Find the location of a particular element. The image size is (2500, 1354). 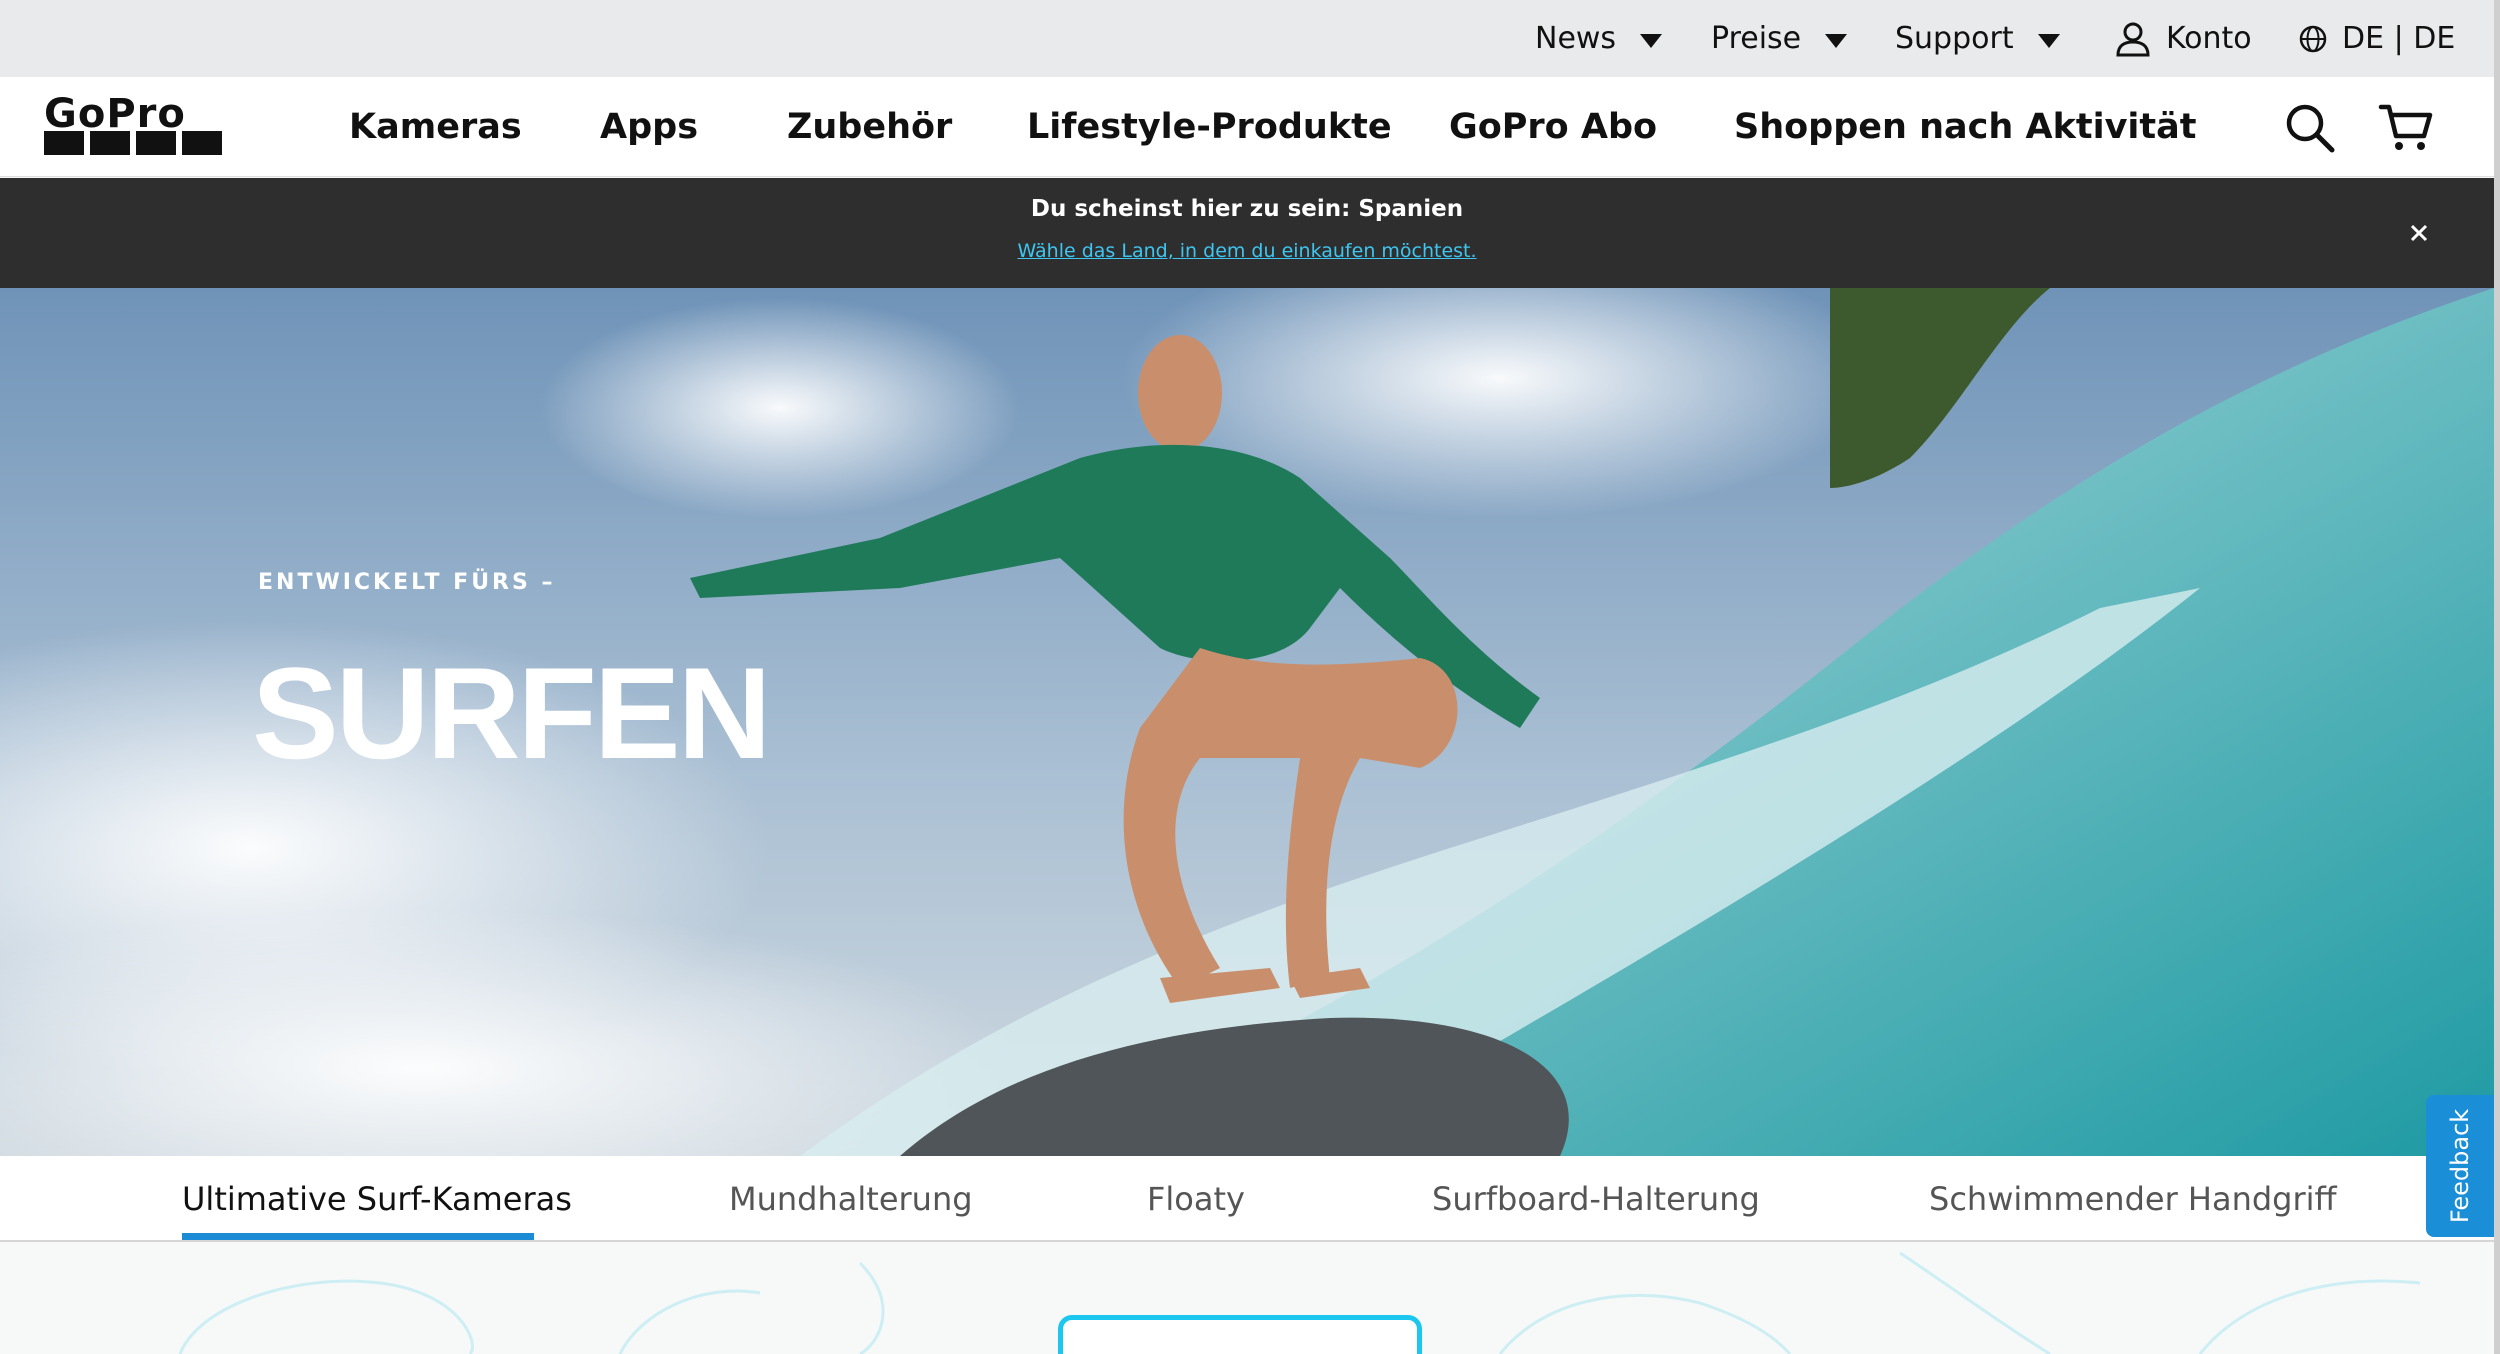

news-menu: News is located at coordinates (1599, 38).